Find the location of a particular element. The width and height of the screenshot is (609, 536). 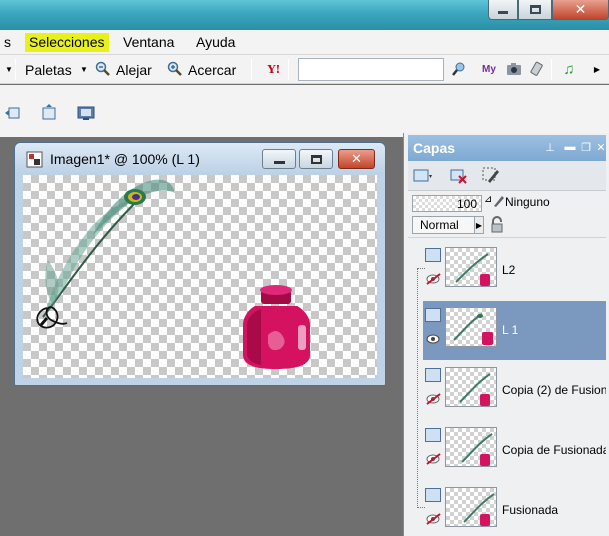

layer-row: Fusionada is located at coordinates (514, 508).